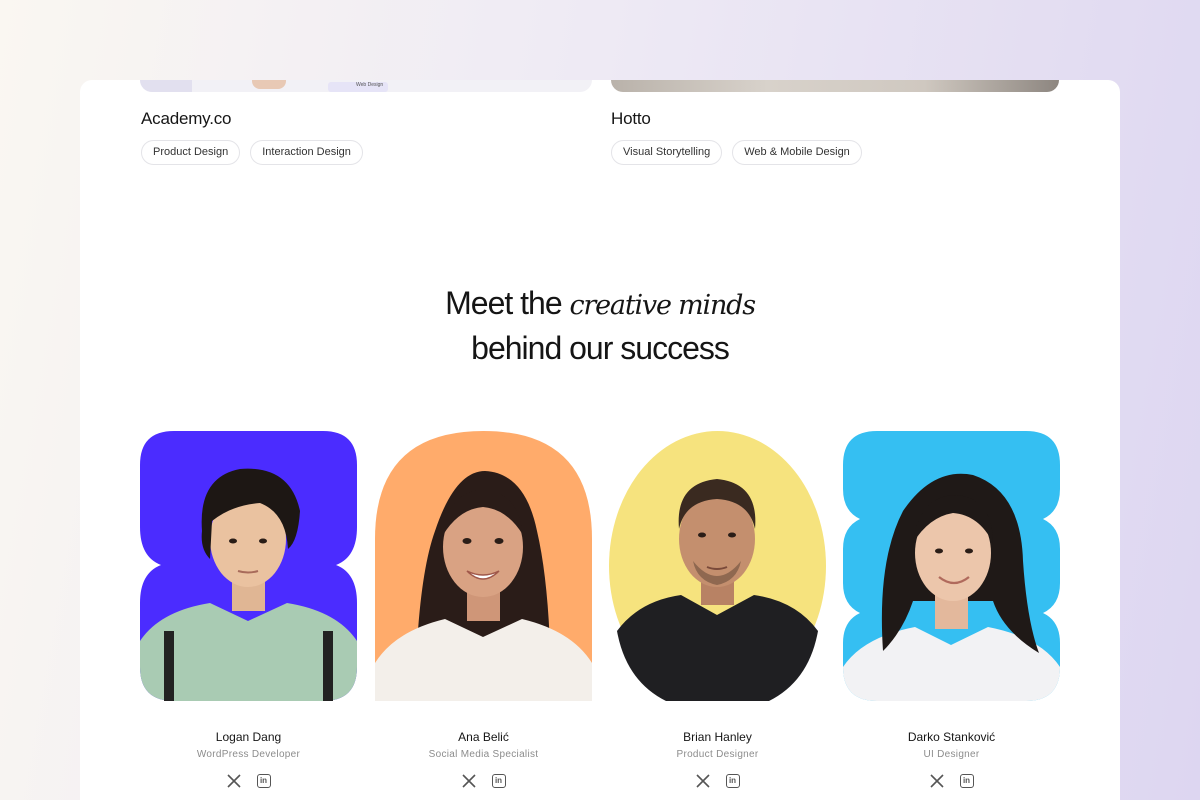 The height and width of the screenshot is (800, 1200). I want to click on project-title-hotto: Hotto, so click(631, 119).